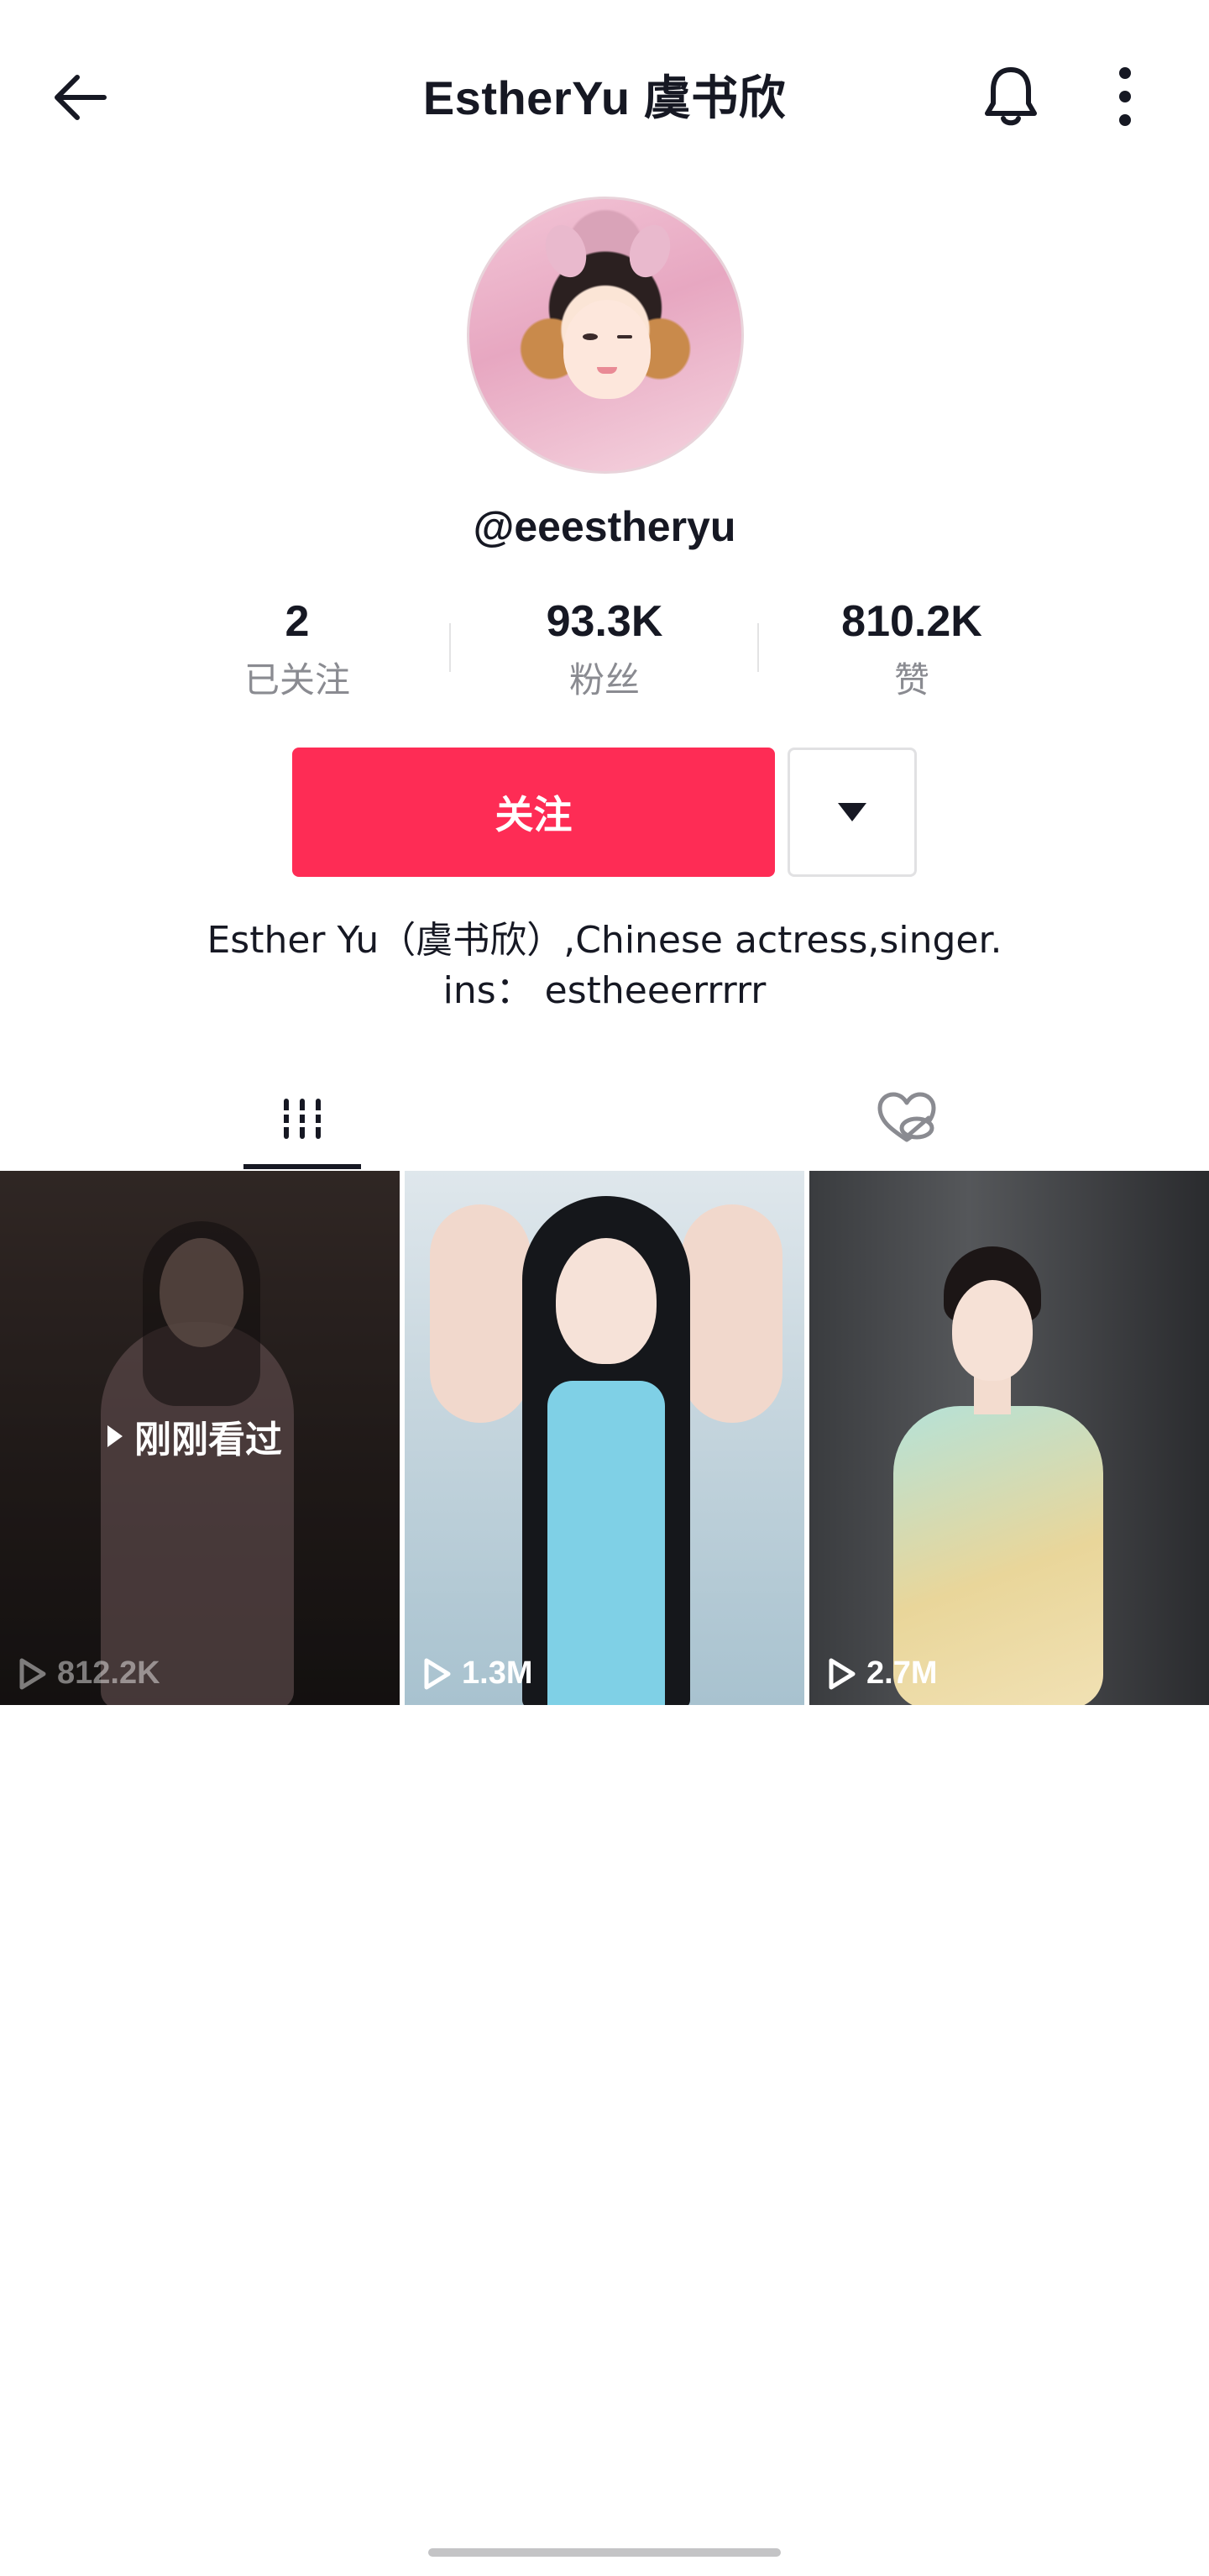  What do you see at coordinates (902, 1673) in the screenshot?
I see `view-count-value: 2.7M` at bounding box center [902, 1673].